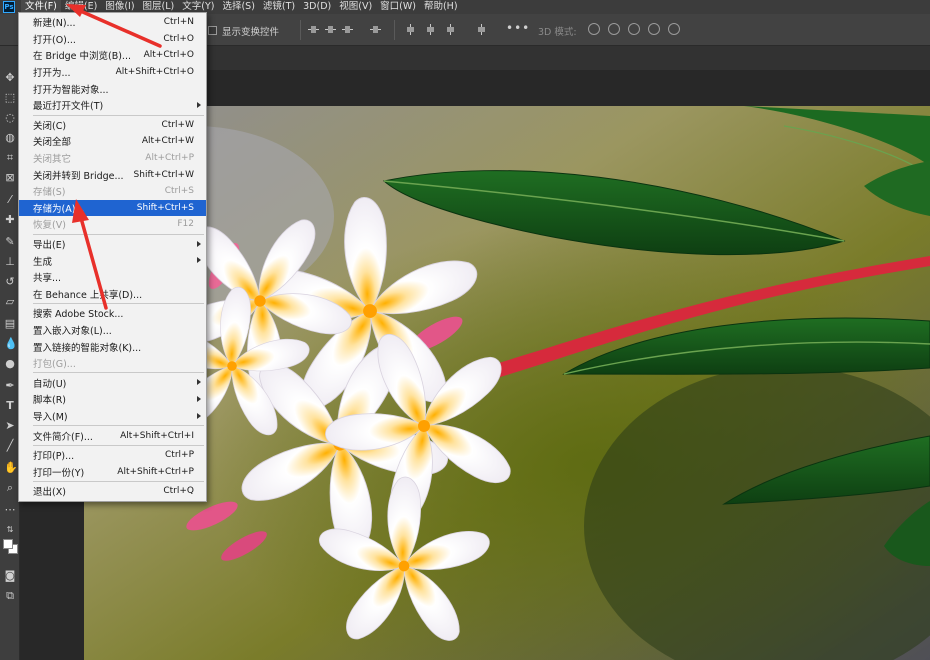 The height and width of the screenshot is (660, 930). I want to click on zoom-tool-icon: ⌕, so click(10, 488).